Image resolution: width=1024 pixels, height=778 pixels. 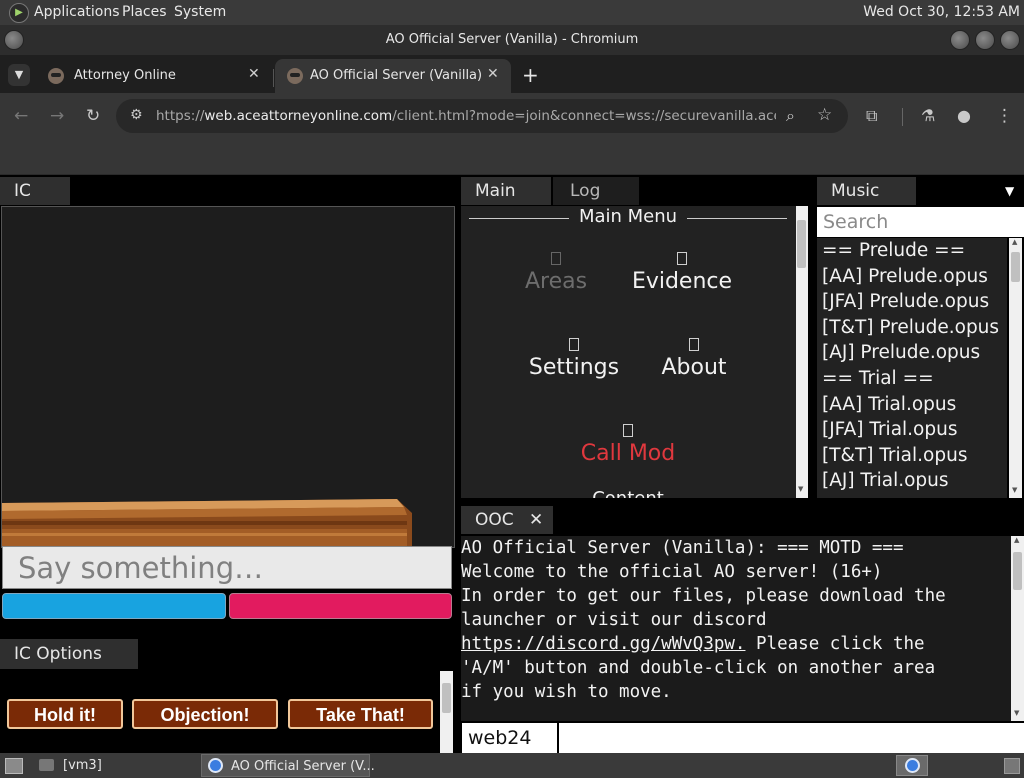 What do you see at coordinates (57, 116) in the screenshot?
I see `forward-arrow-icon: →` at bounding box center [57, 116].